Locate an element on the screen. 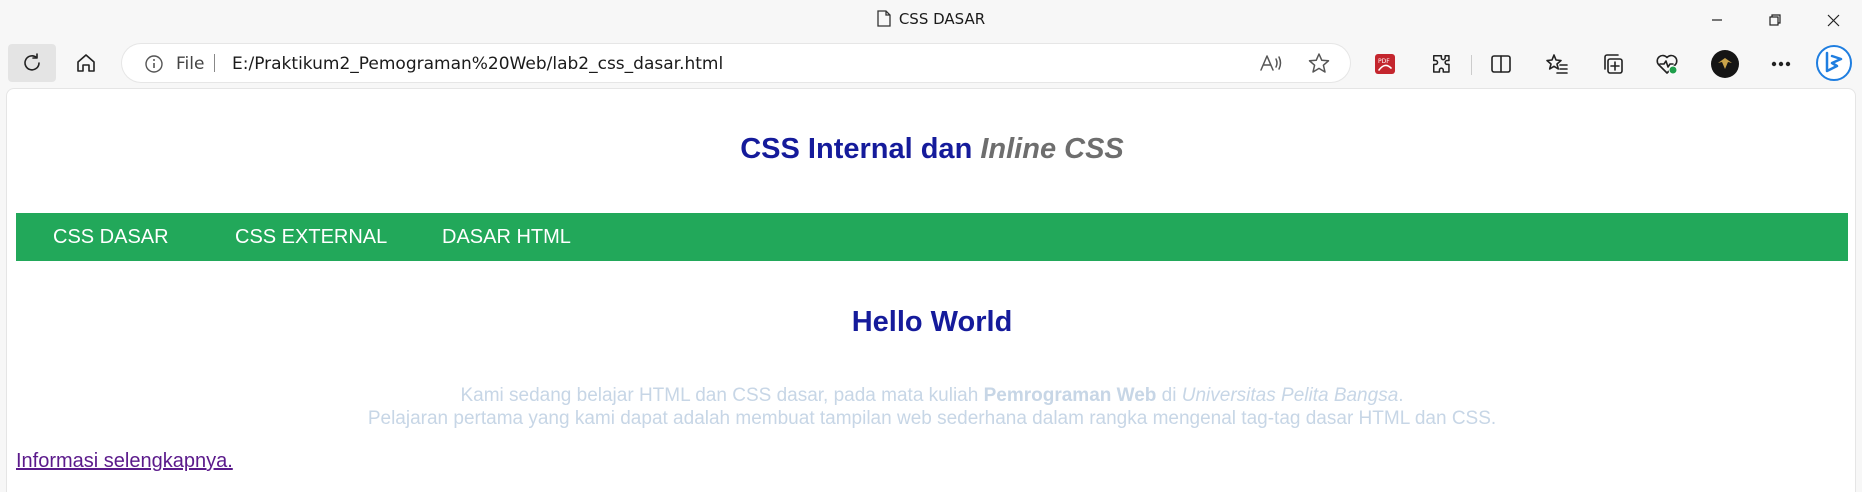 Image resolution: width=1862 pixels, height=492 pixels. home-button is located at coordinates (86, 63).